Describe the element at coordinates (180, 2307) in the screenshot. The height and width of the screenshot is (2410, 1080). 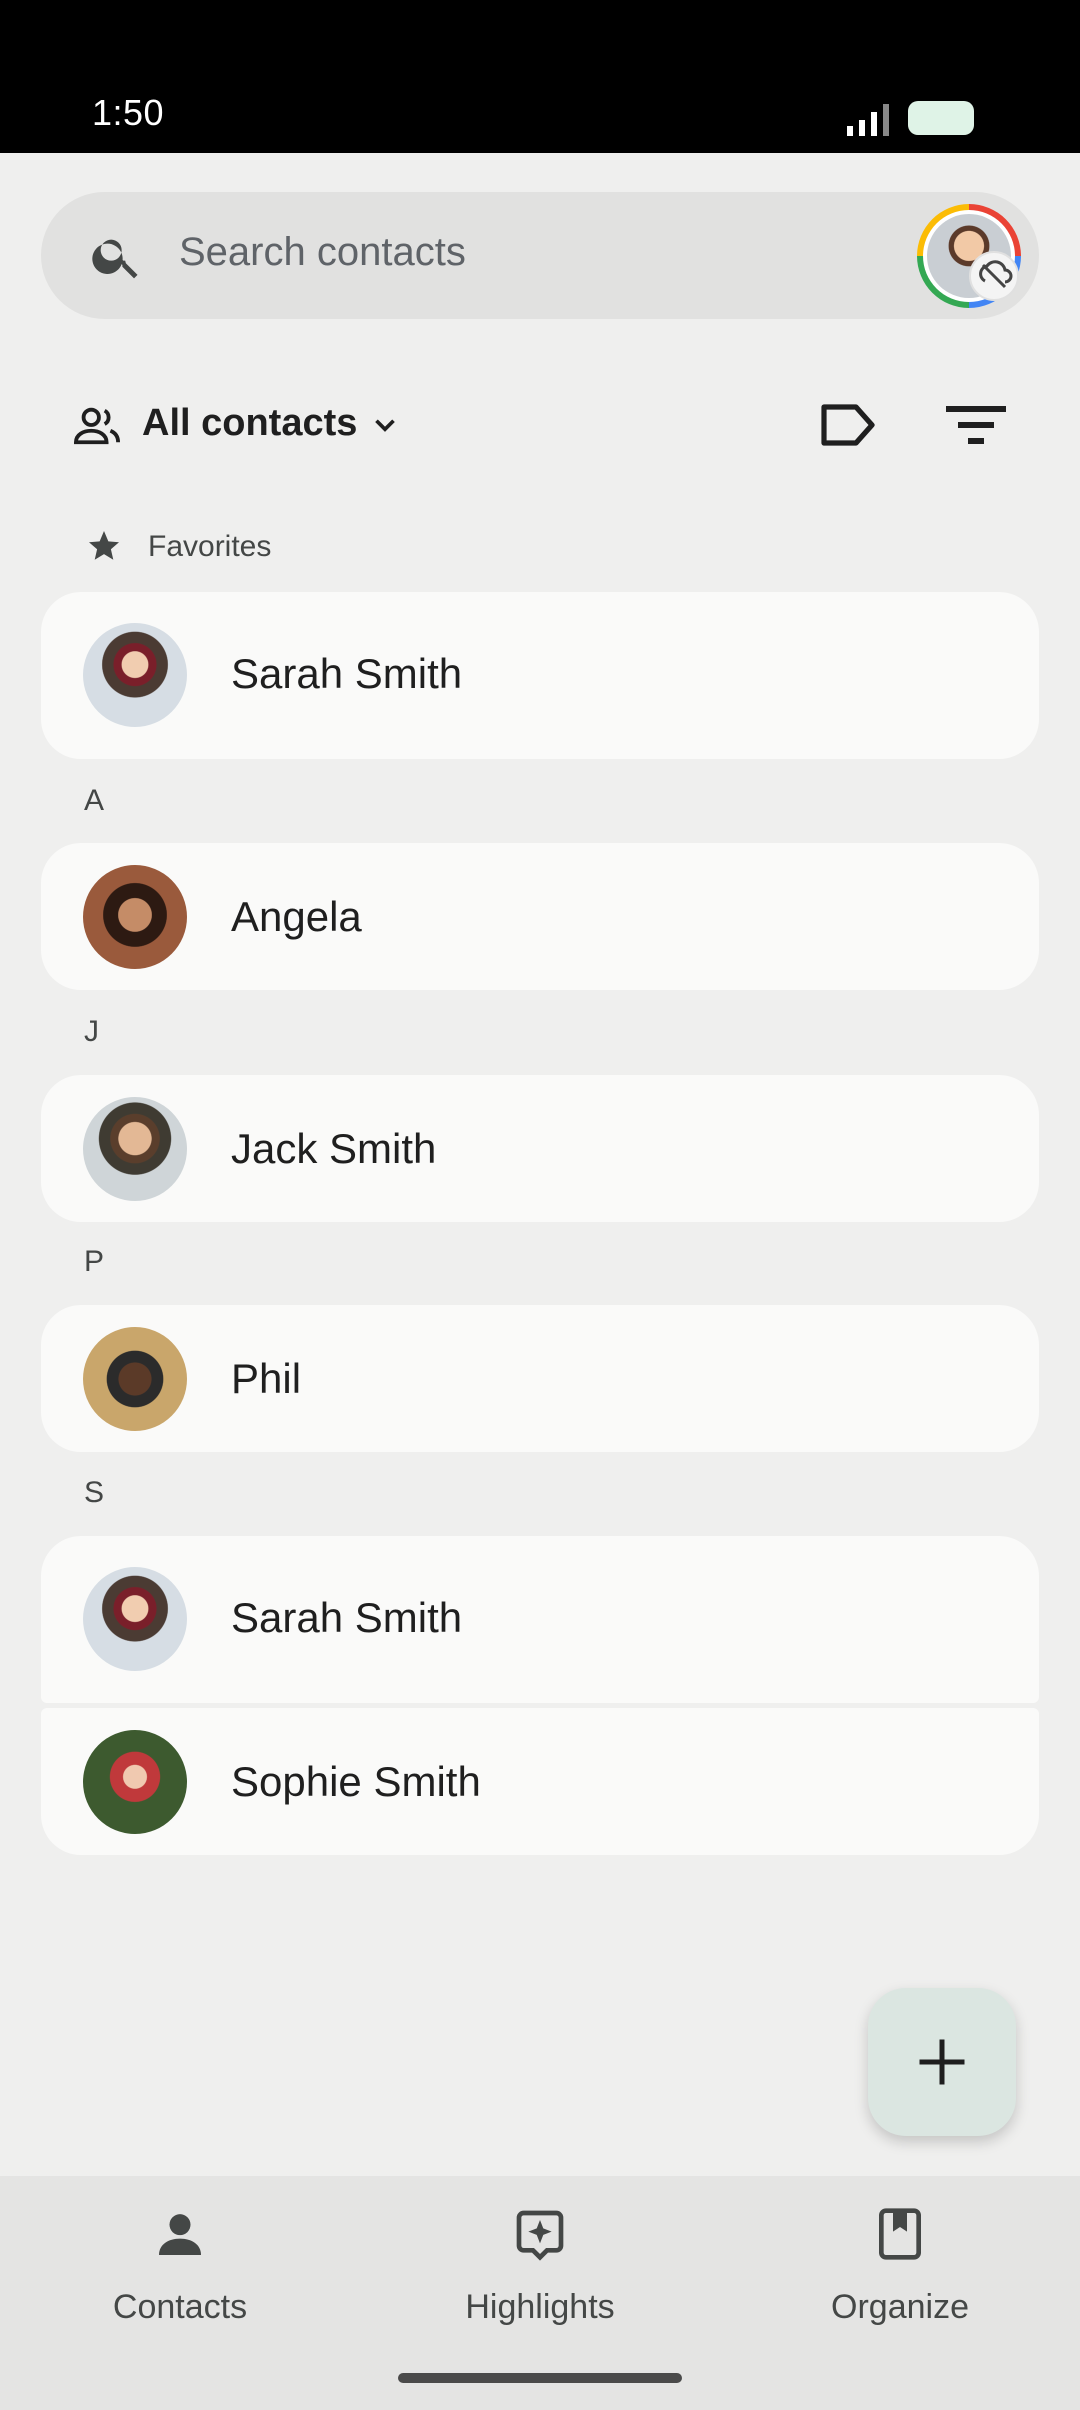
I see `nav-label: Contacts` at that location.